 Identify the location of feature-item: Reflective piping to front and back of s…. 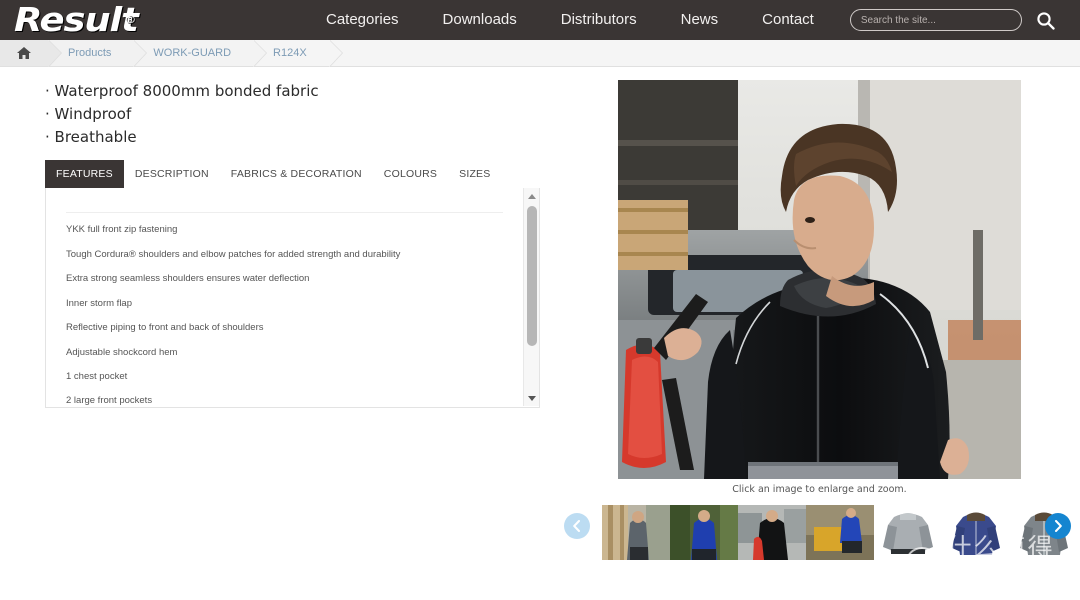
(165, 328).